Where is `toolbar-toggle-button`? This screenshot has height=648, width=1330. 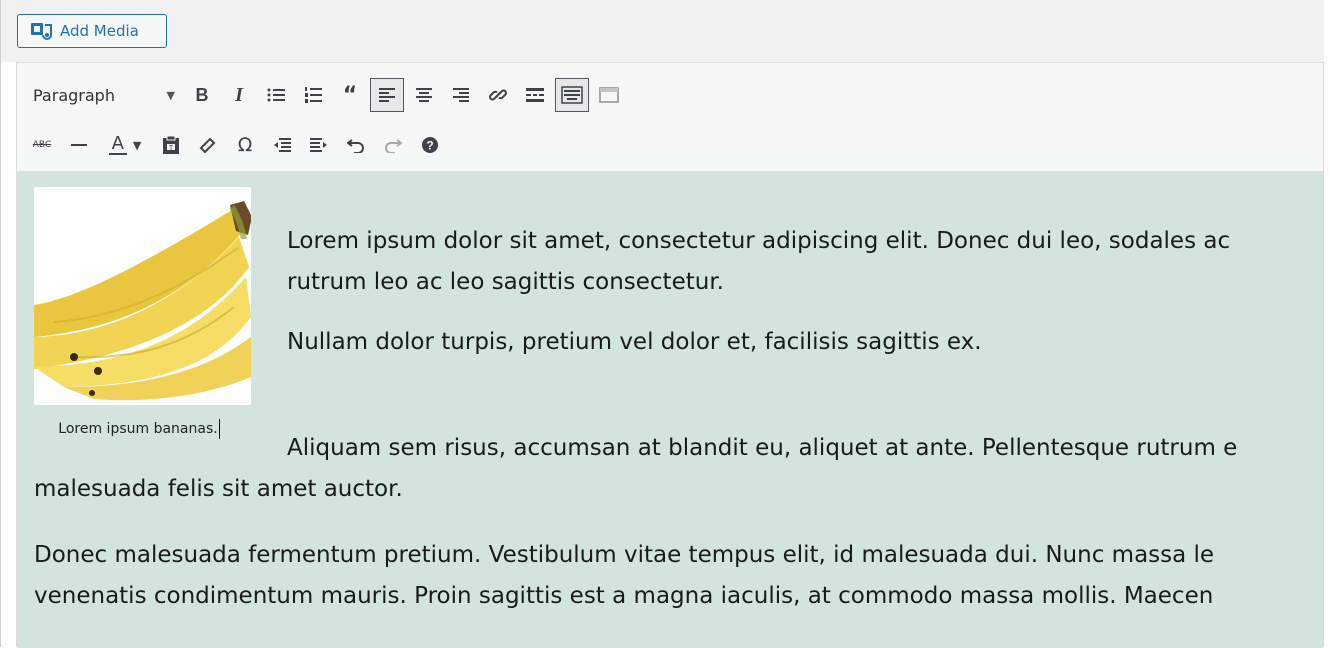 toolbar-toggle-button is located at coordinates (572, 95).